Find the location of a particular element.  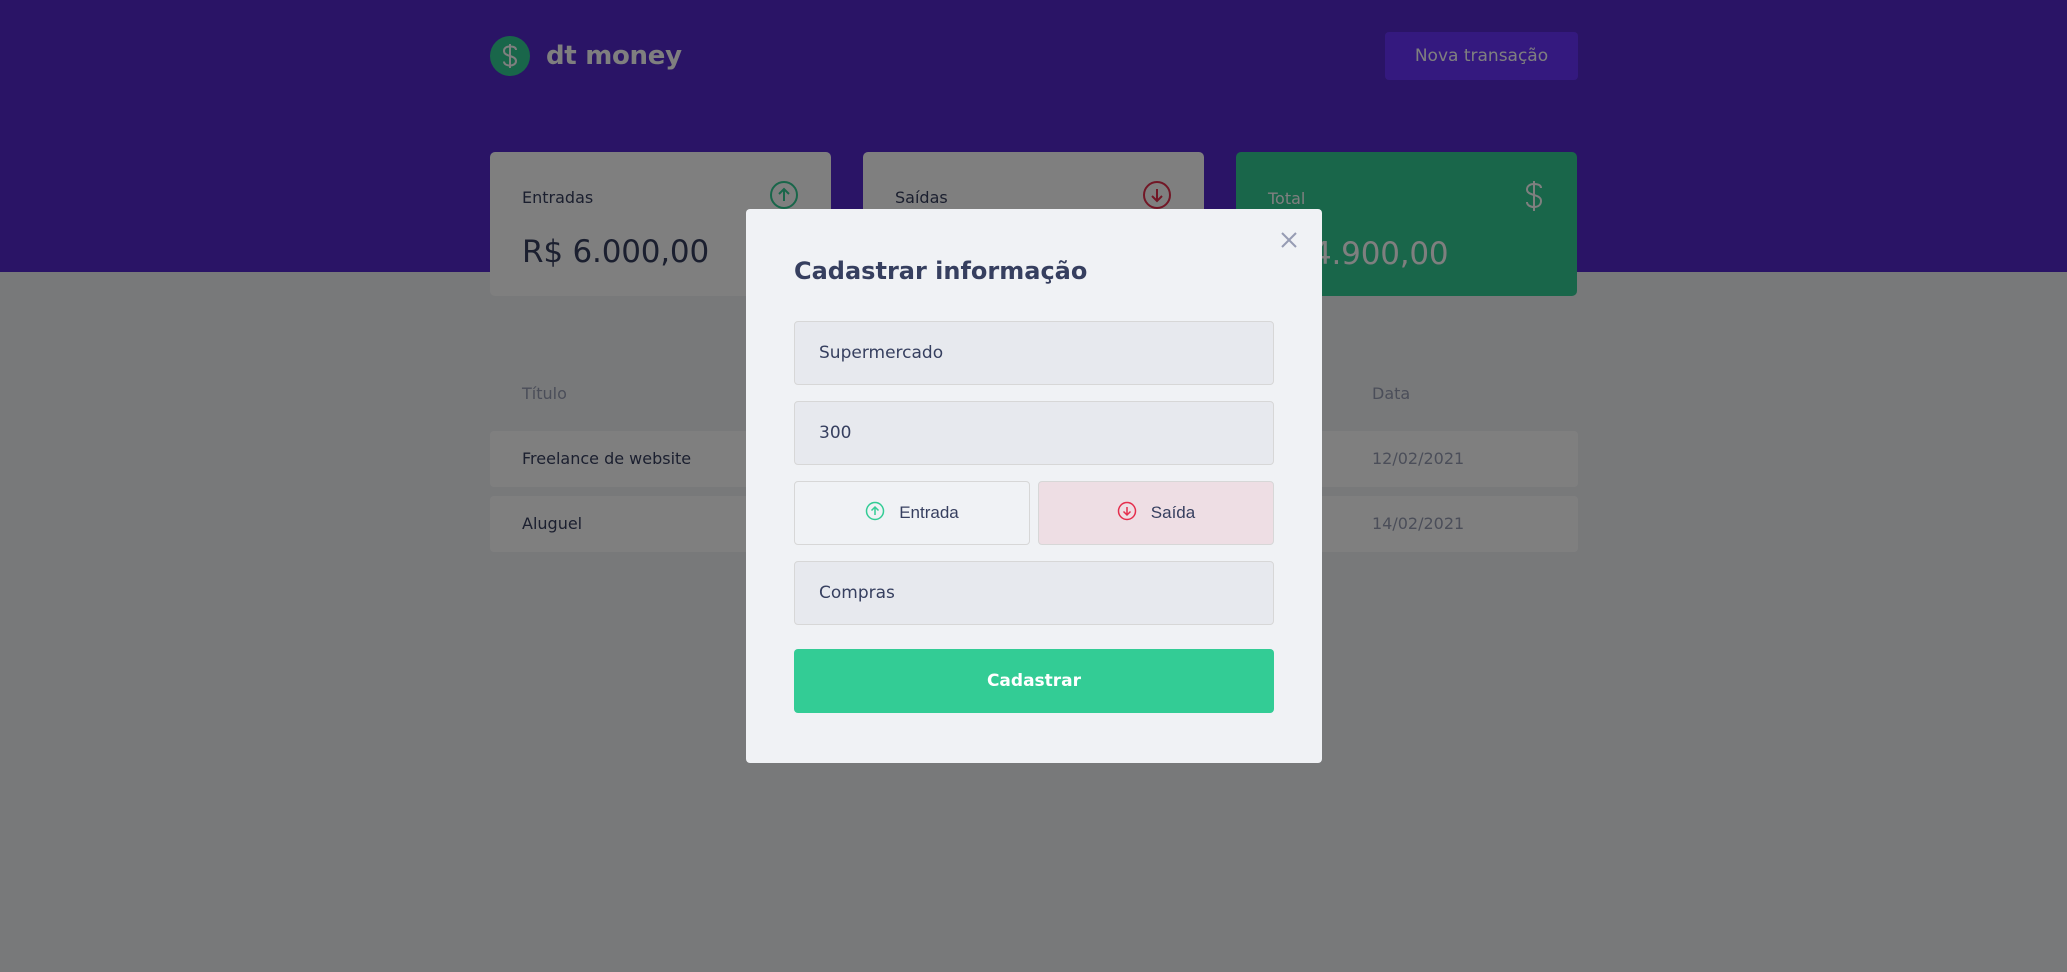

amount-input-value: 300 is located at coordinates (835, 433).